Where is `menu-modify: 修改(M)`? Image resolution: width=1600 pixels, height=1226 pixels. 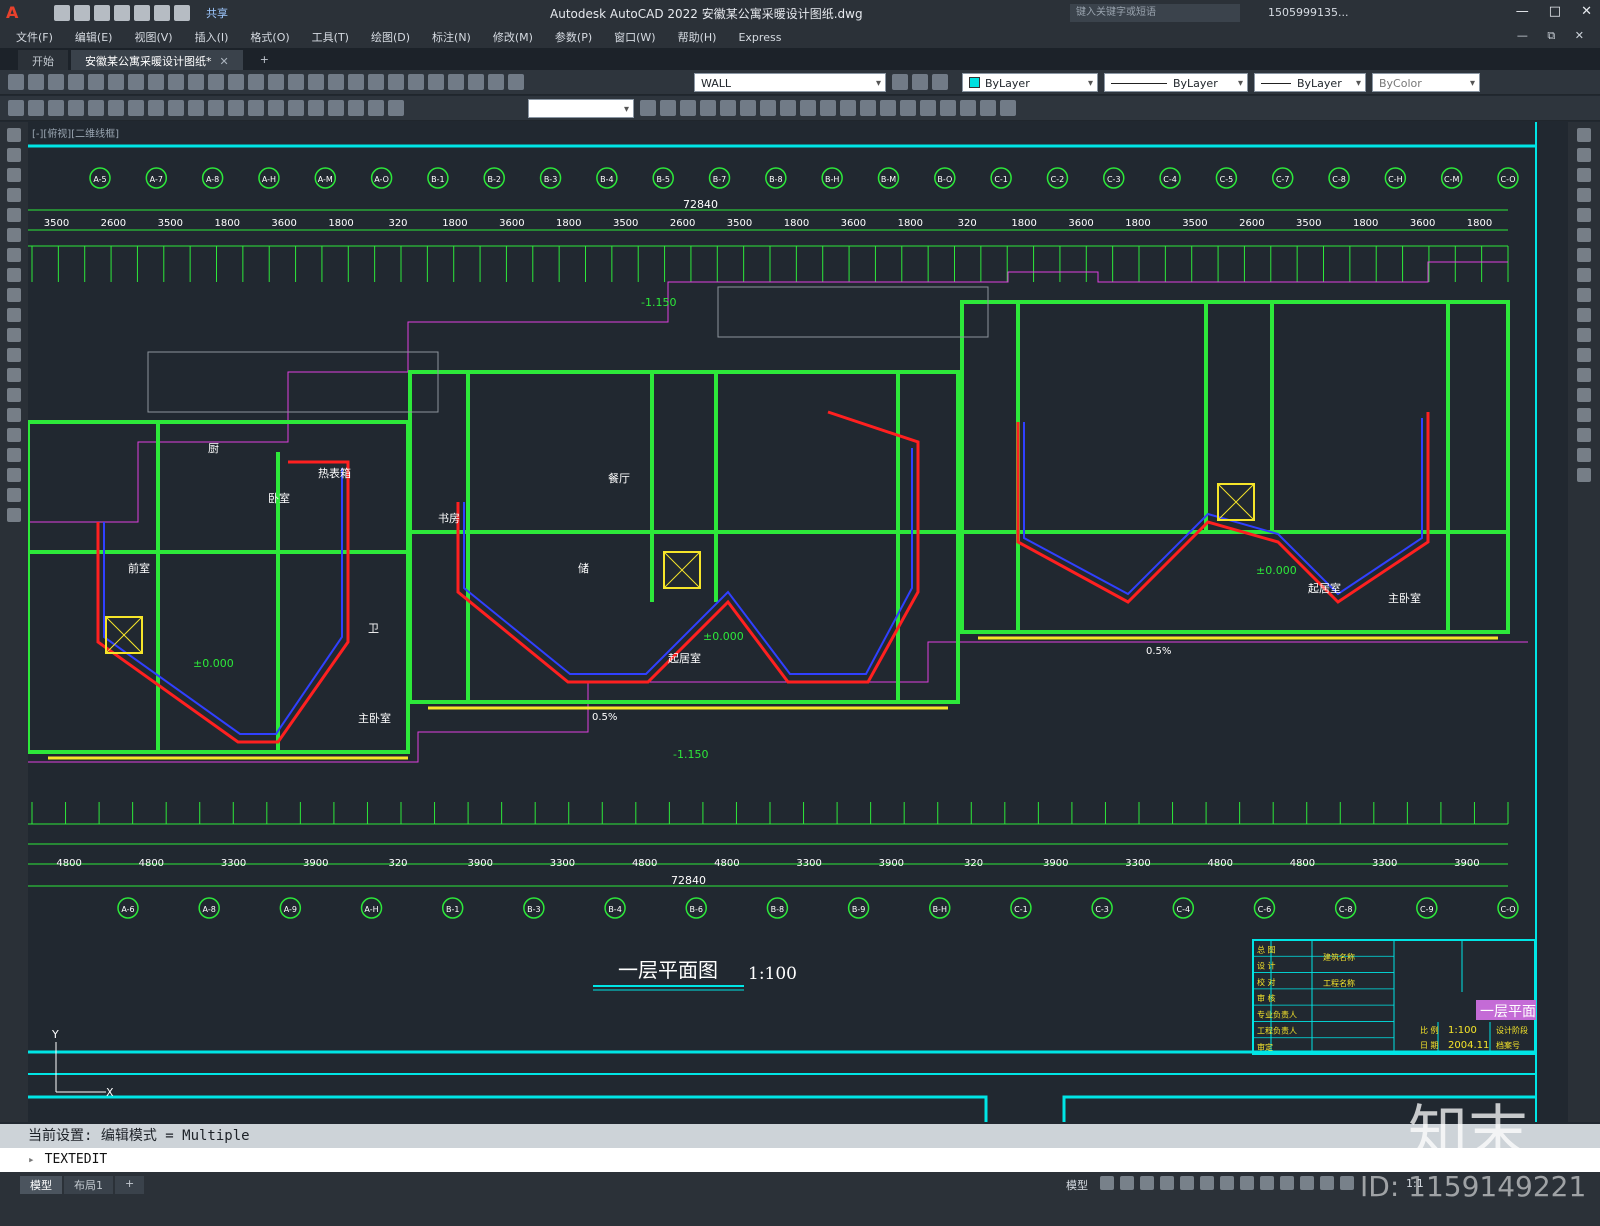 menu-modify: 修改(M) is located at coordinates (513, 37).